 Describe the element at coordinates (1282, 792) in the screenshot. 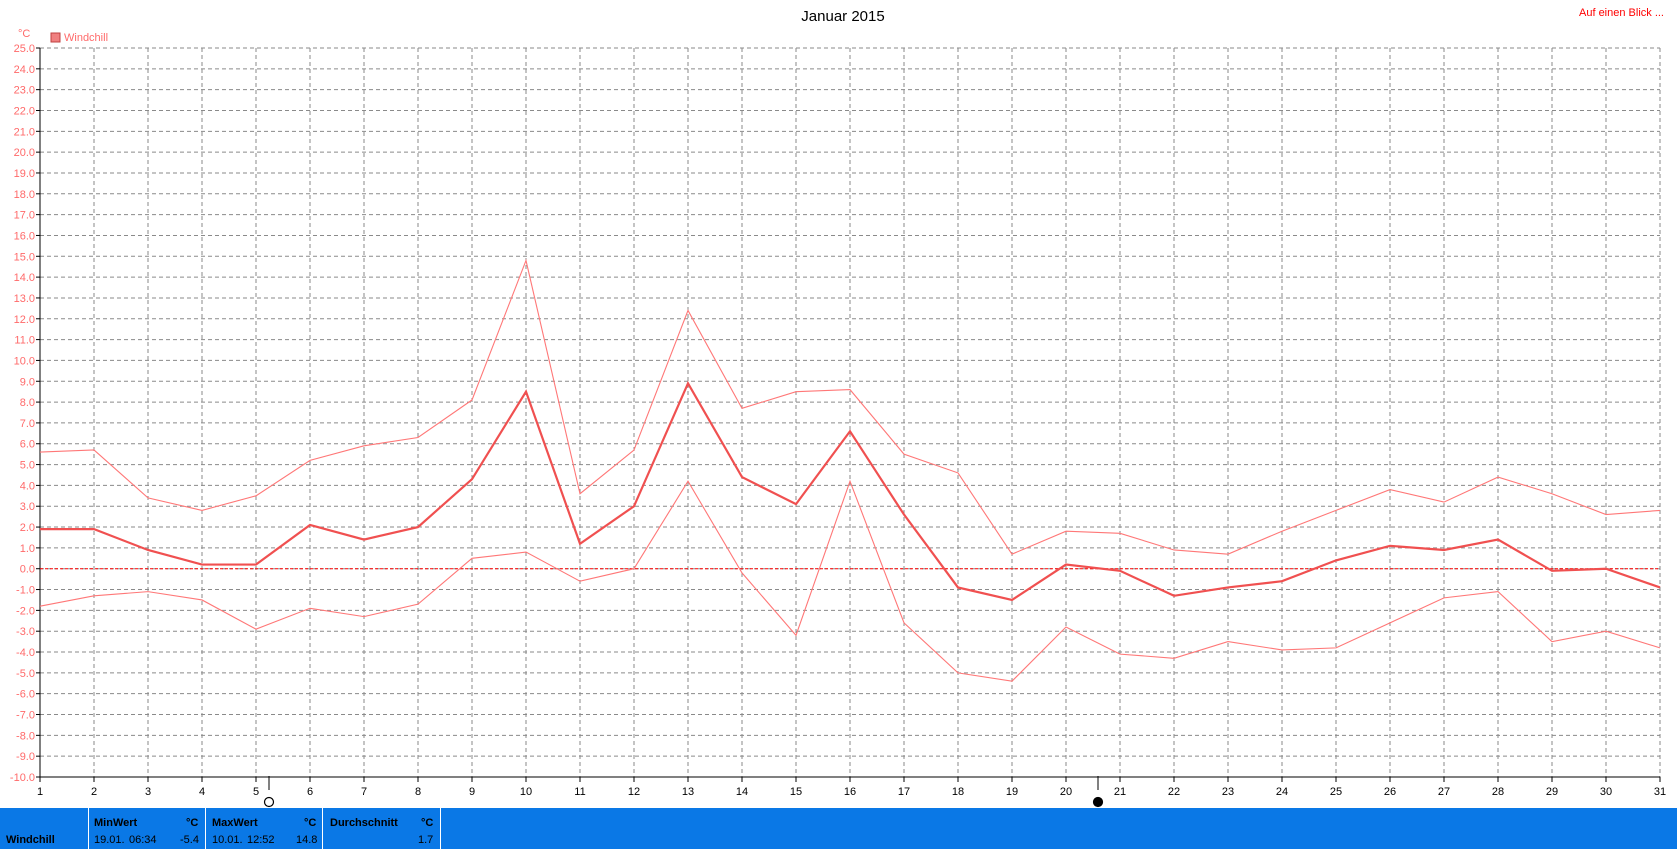

I see `x-tick-label: 24` at that location.